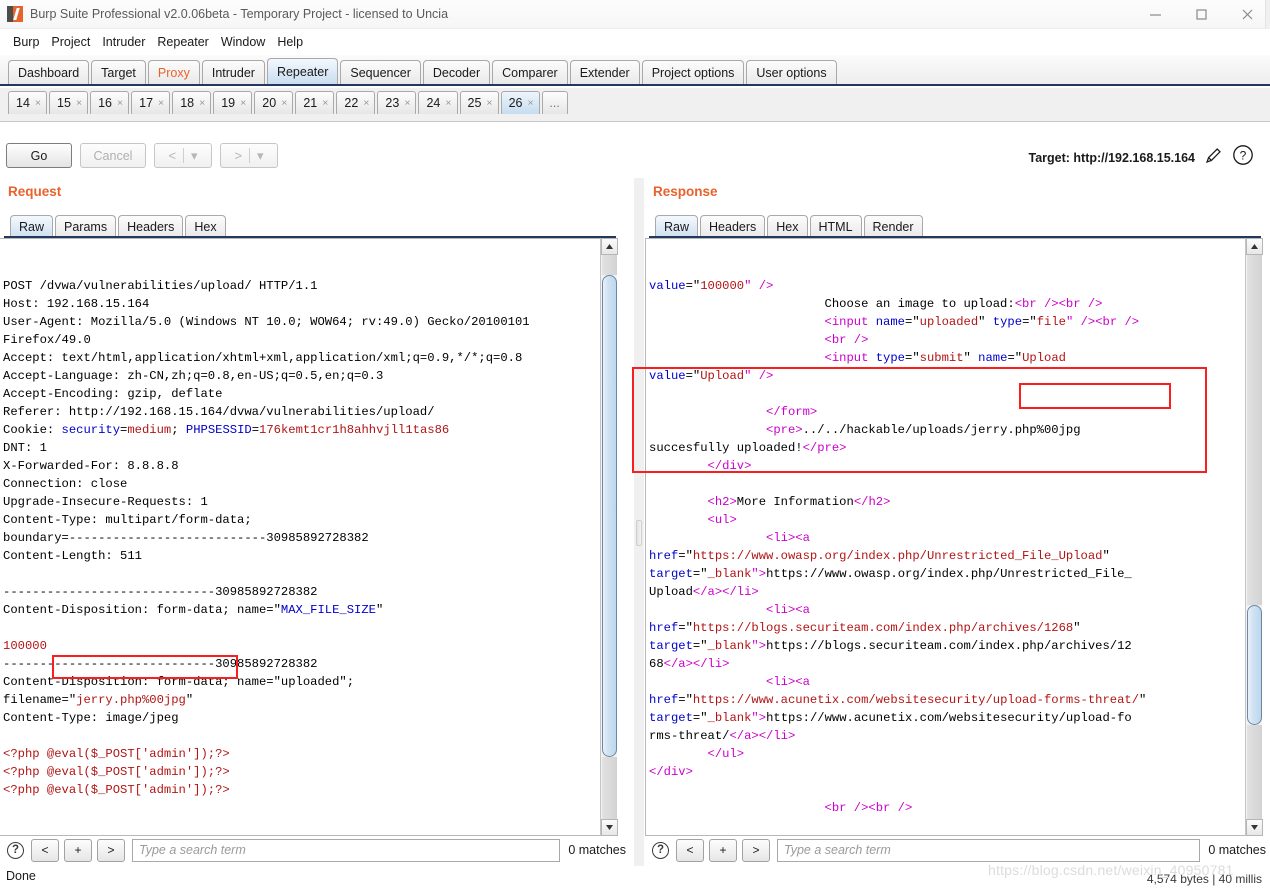 The width and height of the screenshot is (1270, 892). What do you see at coordinates (433, 103) in the screenshot?
I see `repeater-tab-label: 24` at bounding box center [433, 103].